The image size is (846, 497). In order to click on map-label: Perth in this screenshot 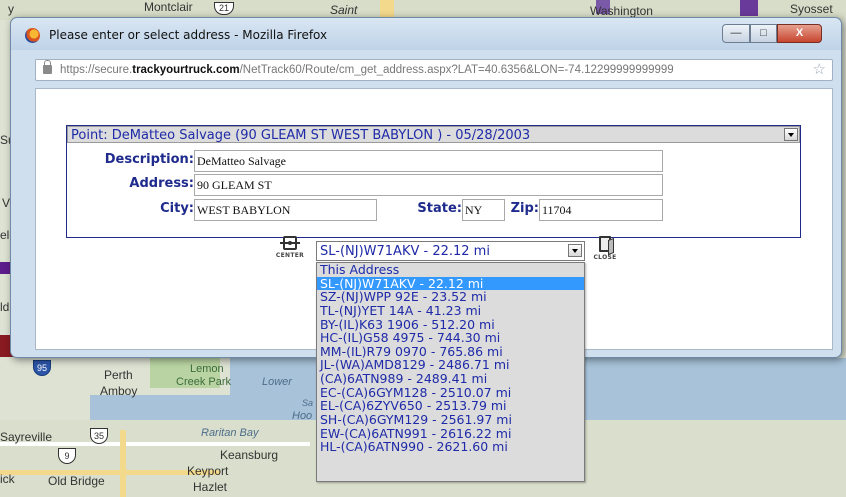, I will do `click(118, 375)`.